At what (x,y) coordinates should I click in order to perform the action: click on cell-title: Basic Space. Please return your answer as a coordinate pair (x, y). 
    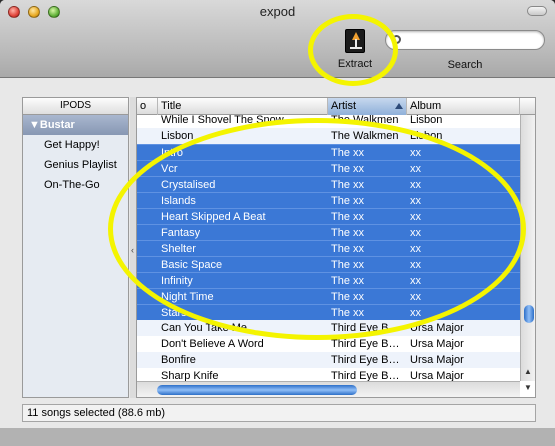
    Looking at the image, I should click on (192, 265).